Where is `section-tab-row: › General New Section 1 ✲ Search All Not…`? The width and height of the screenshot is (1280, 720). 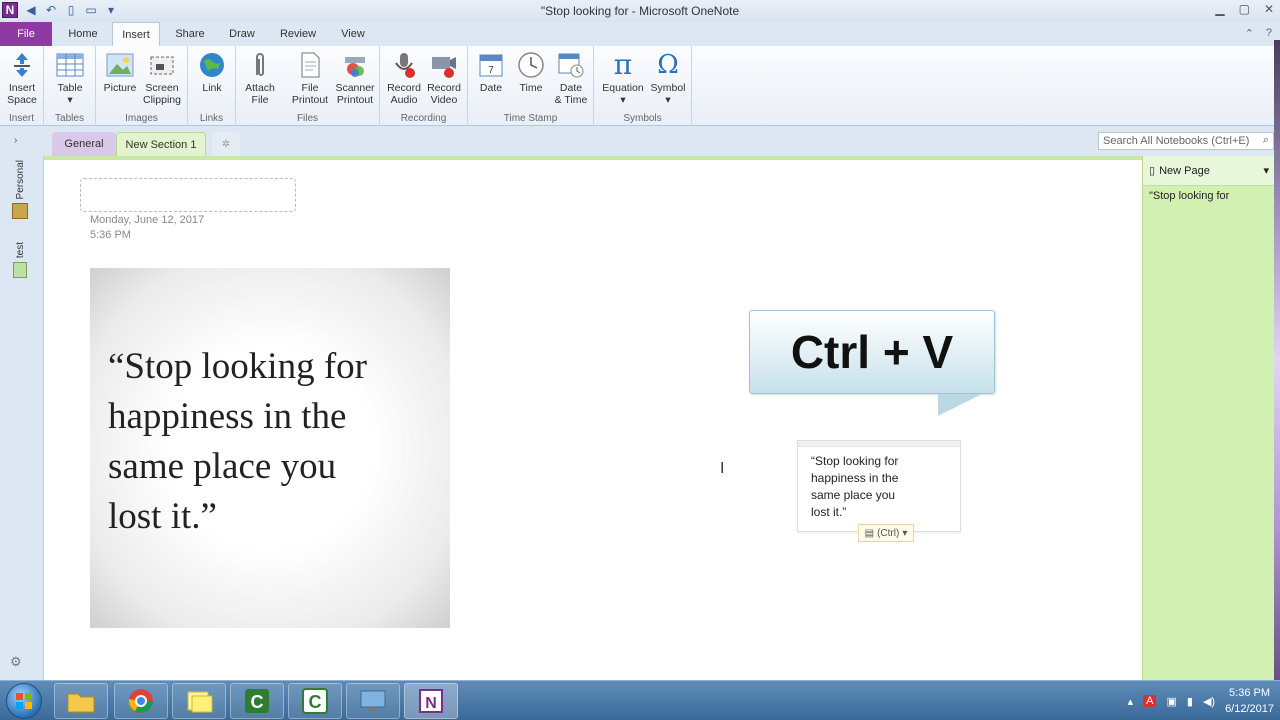 section-tab-row: › General New Section 1 ✲ Search All Not… is located at coordinates (640, 141).